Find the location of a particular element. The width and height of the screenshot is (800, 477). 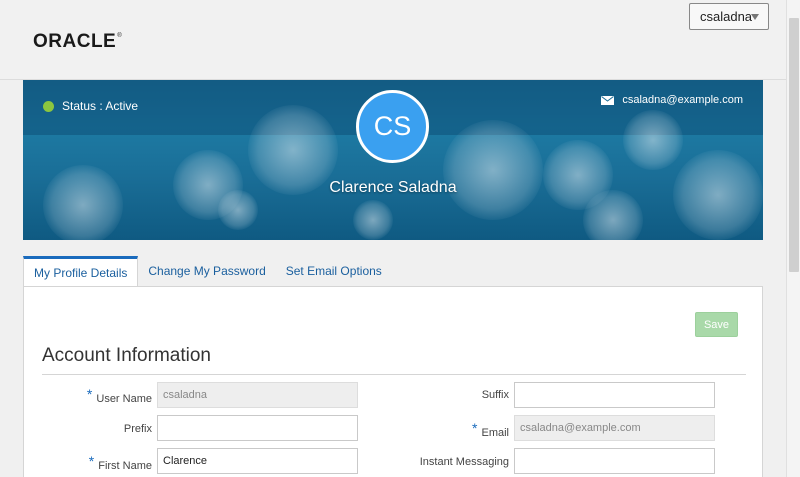

status-dot-icon is located at coordinates (48, 106).